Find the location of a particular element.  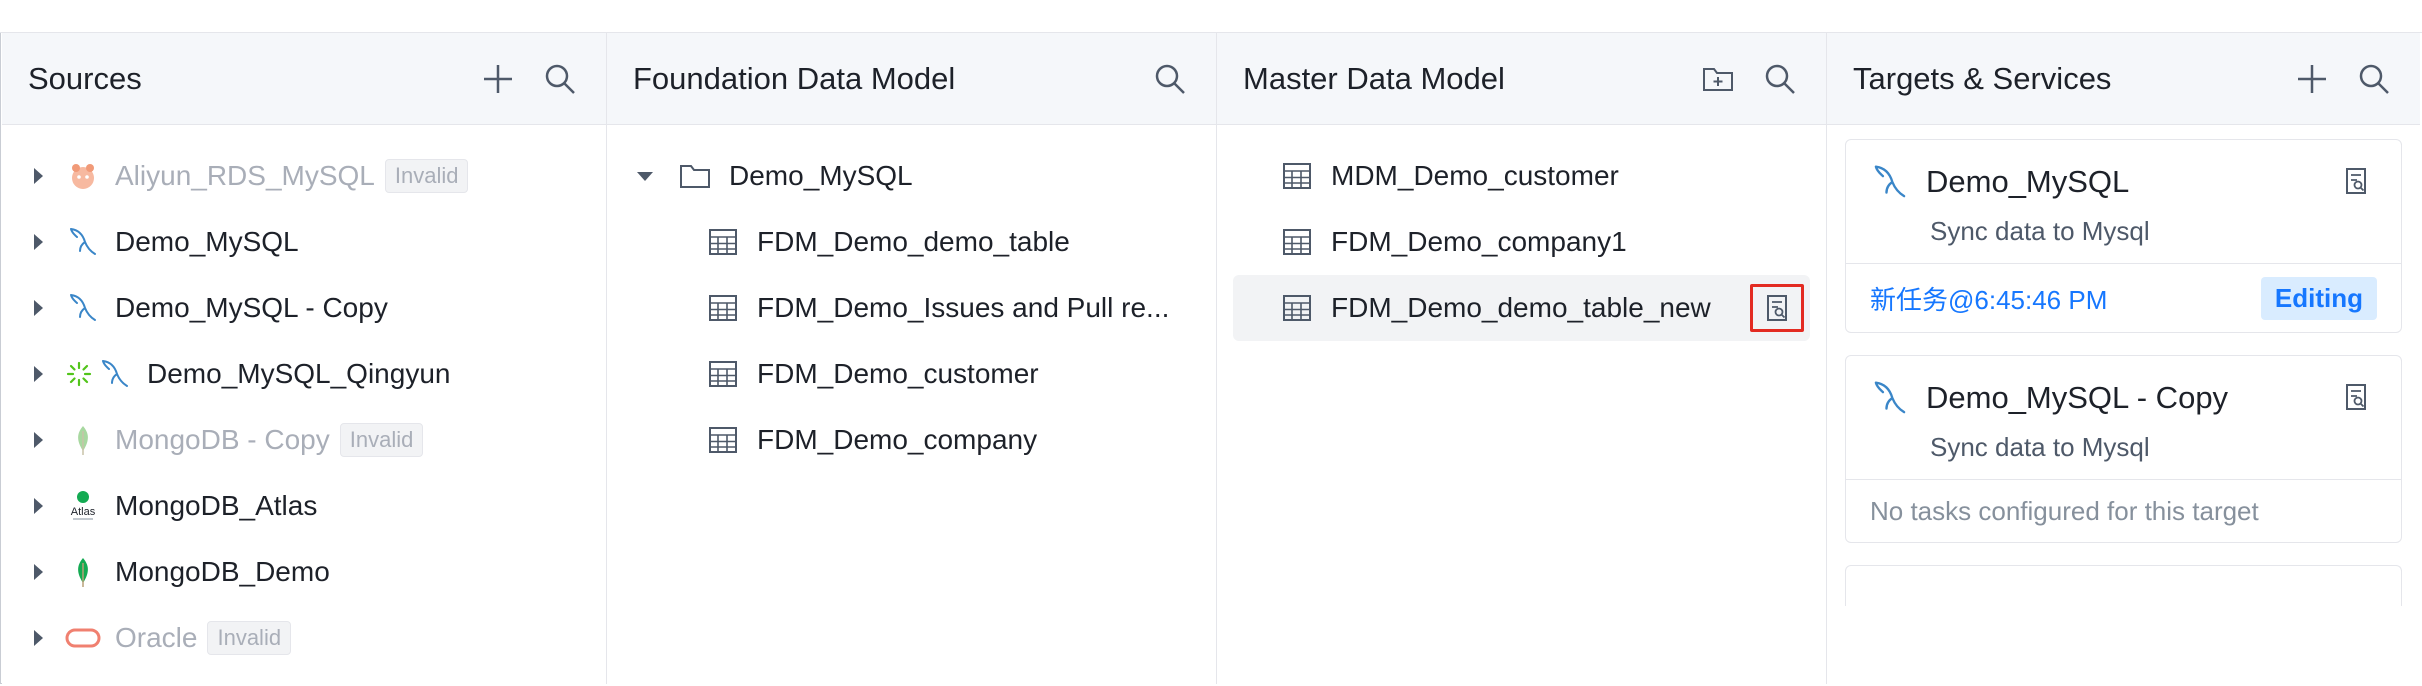

status-badge: Editing is located at coordinates (2318, 298).